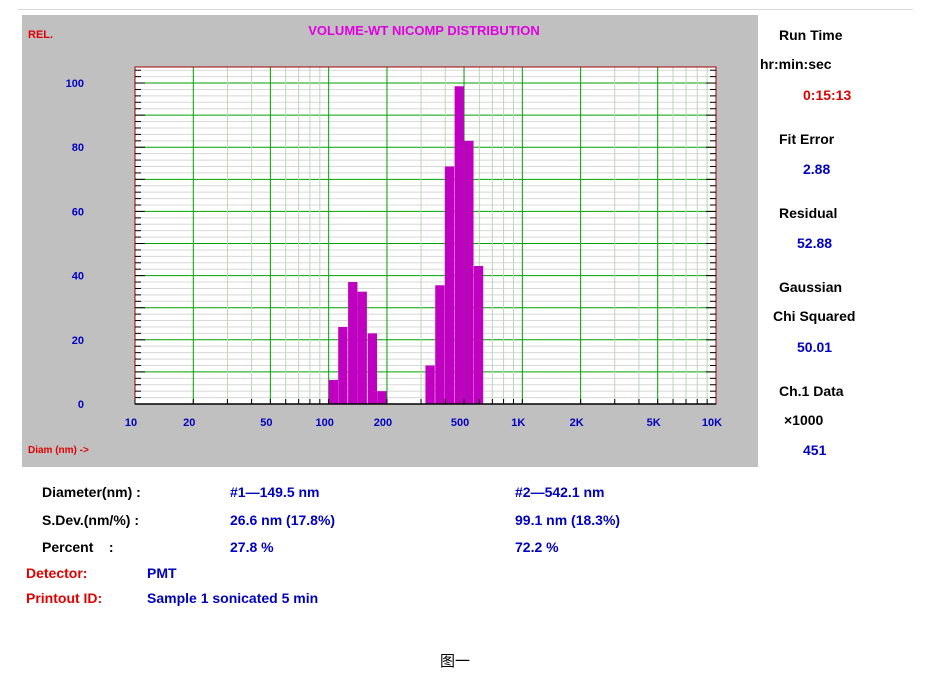  What do you see at coordinates (78, 341) in the screenshot?
I see `y-tick-label: 20` at bounding box center [78, 341].